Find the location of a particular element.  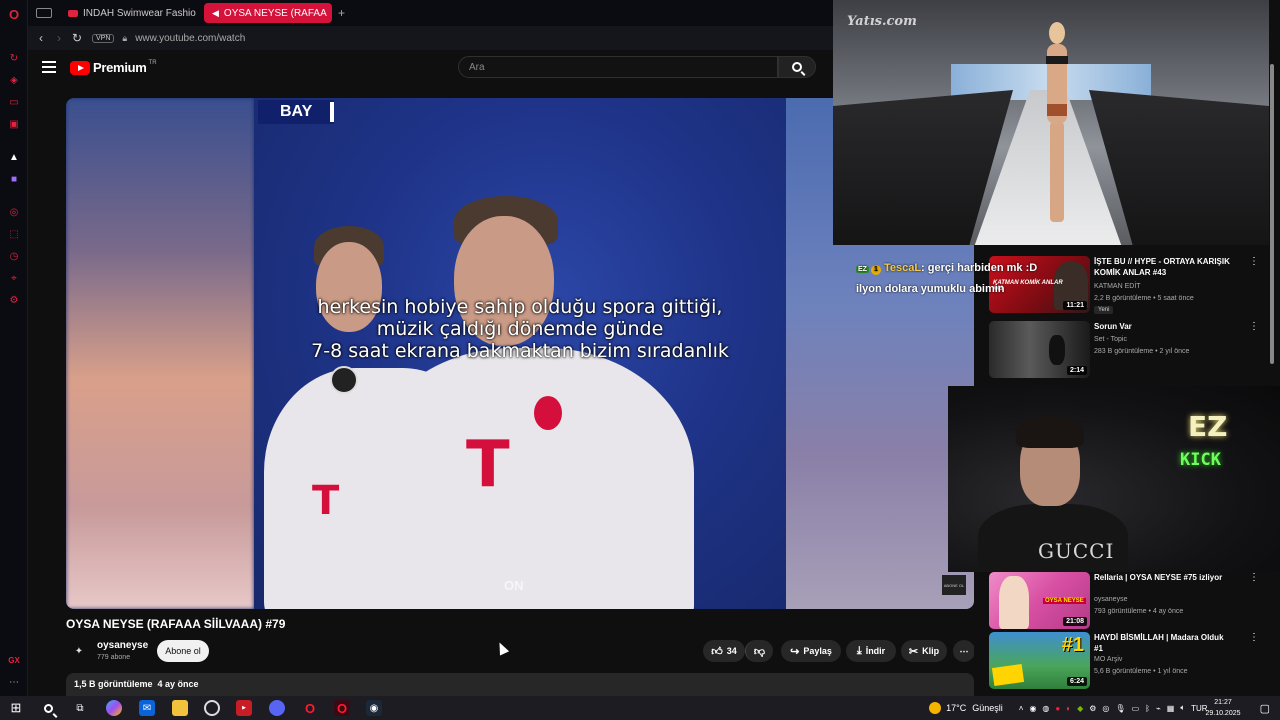

tray-globe-icon: ◎ is located at coordinates (1105, 708).